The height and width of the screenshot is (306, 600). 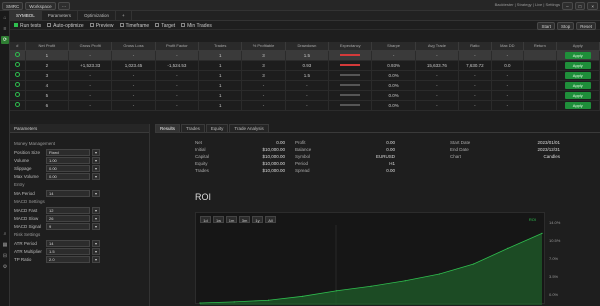 What do you see at coordinates (305, 95) in the screenshot?
I see `table-row: 5- - -1- -0.0% - - - Apply` at bounding box center [305, 95].